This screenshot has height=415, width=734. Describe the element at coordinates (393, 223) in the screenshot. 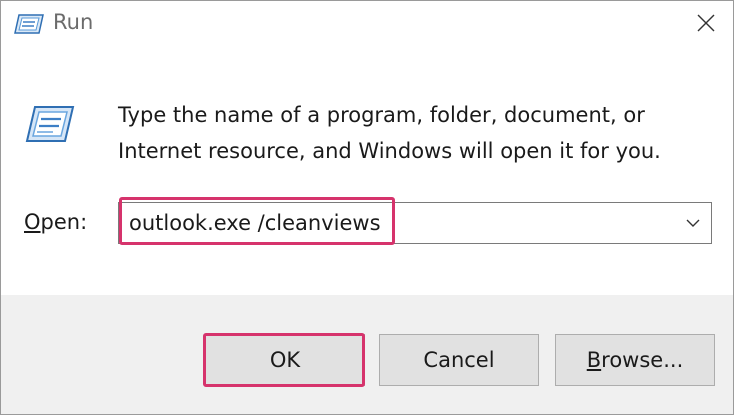

I see `open-input` at that location.